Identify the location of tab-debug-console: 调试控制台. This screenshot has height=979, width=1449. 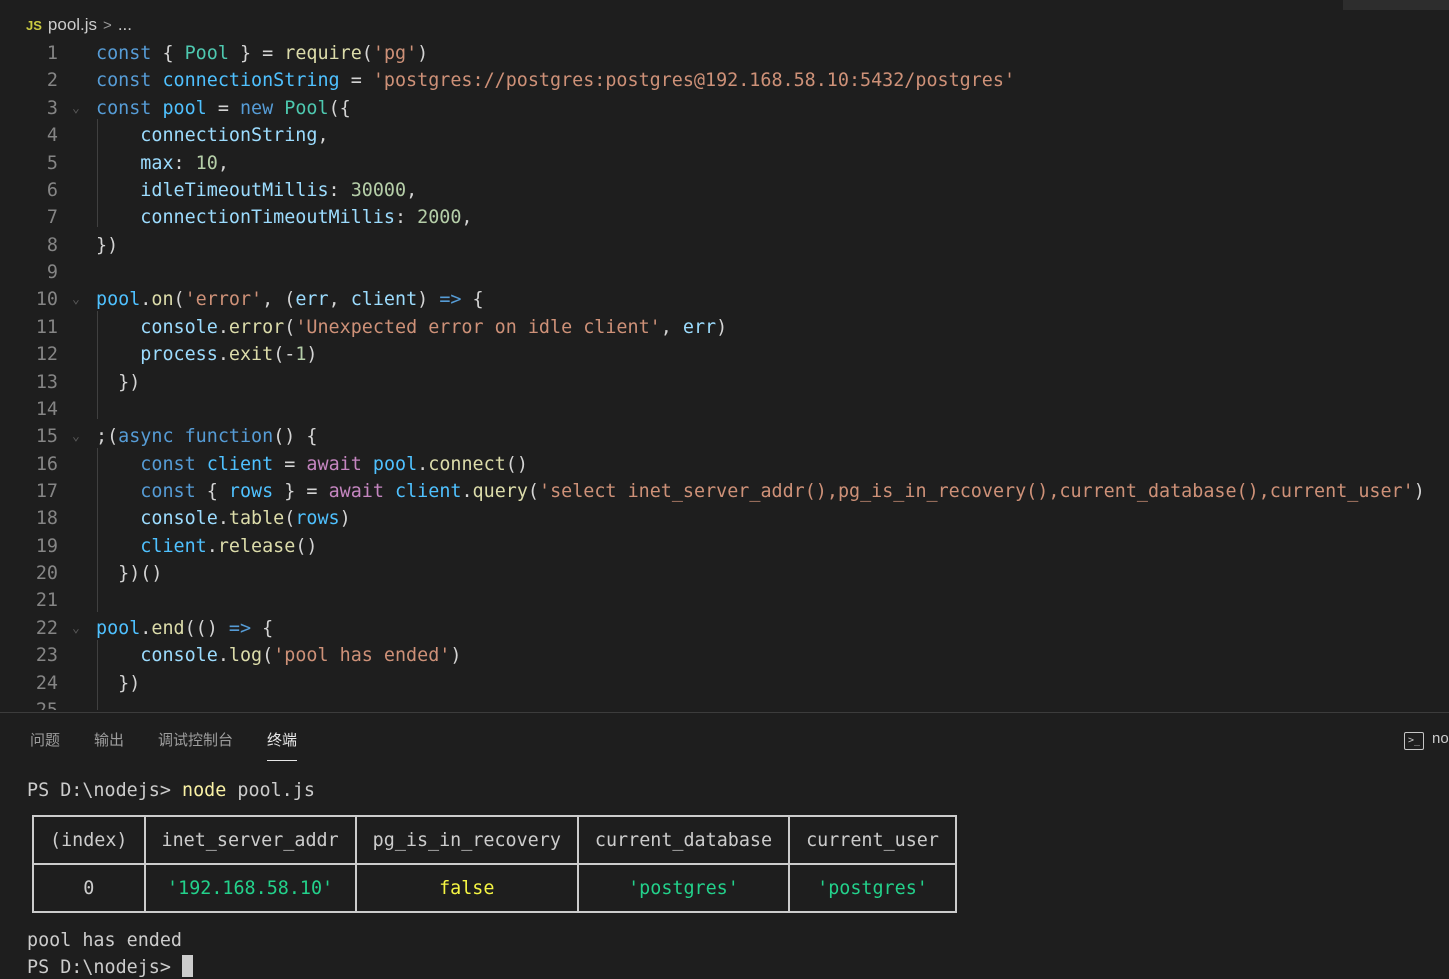
(195, 745).